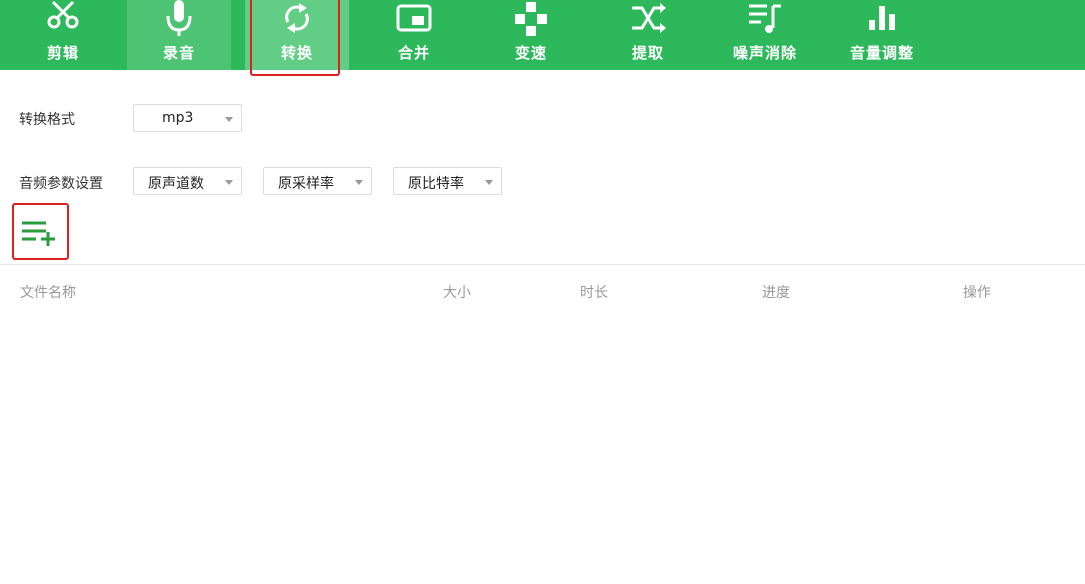  I want to click on tool-label: 提取, so click(647, 53).